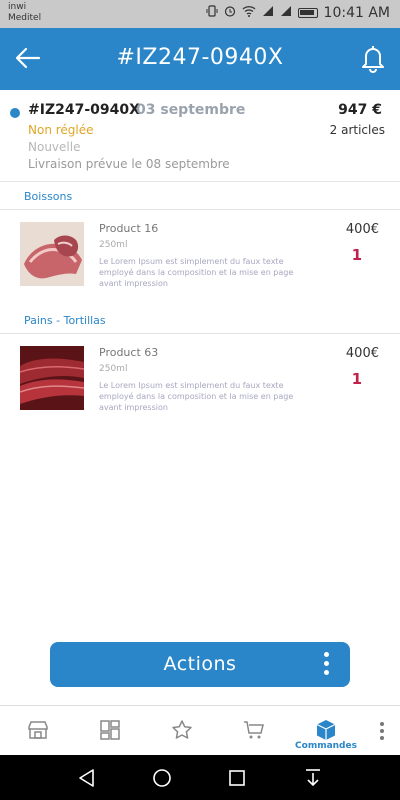 This screenshot has height=800, width=400. I want to click on box-icon, so click(326, 730).